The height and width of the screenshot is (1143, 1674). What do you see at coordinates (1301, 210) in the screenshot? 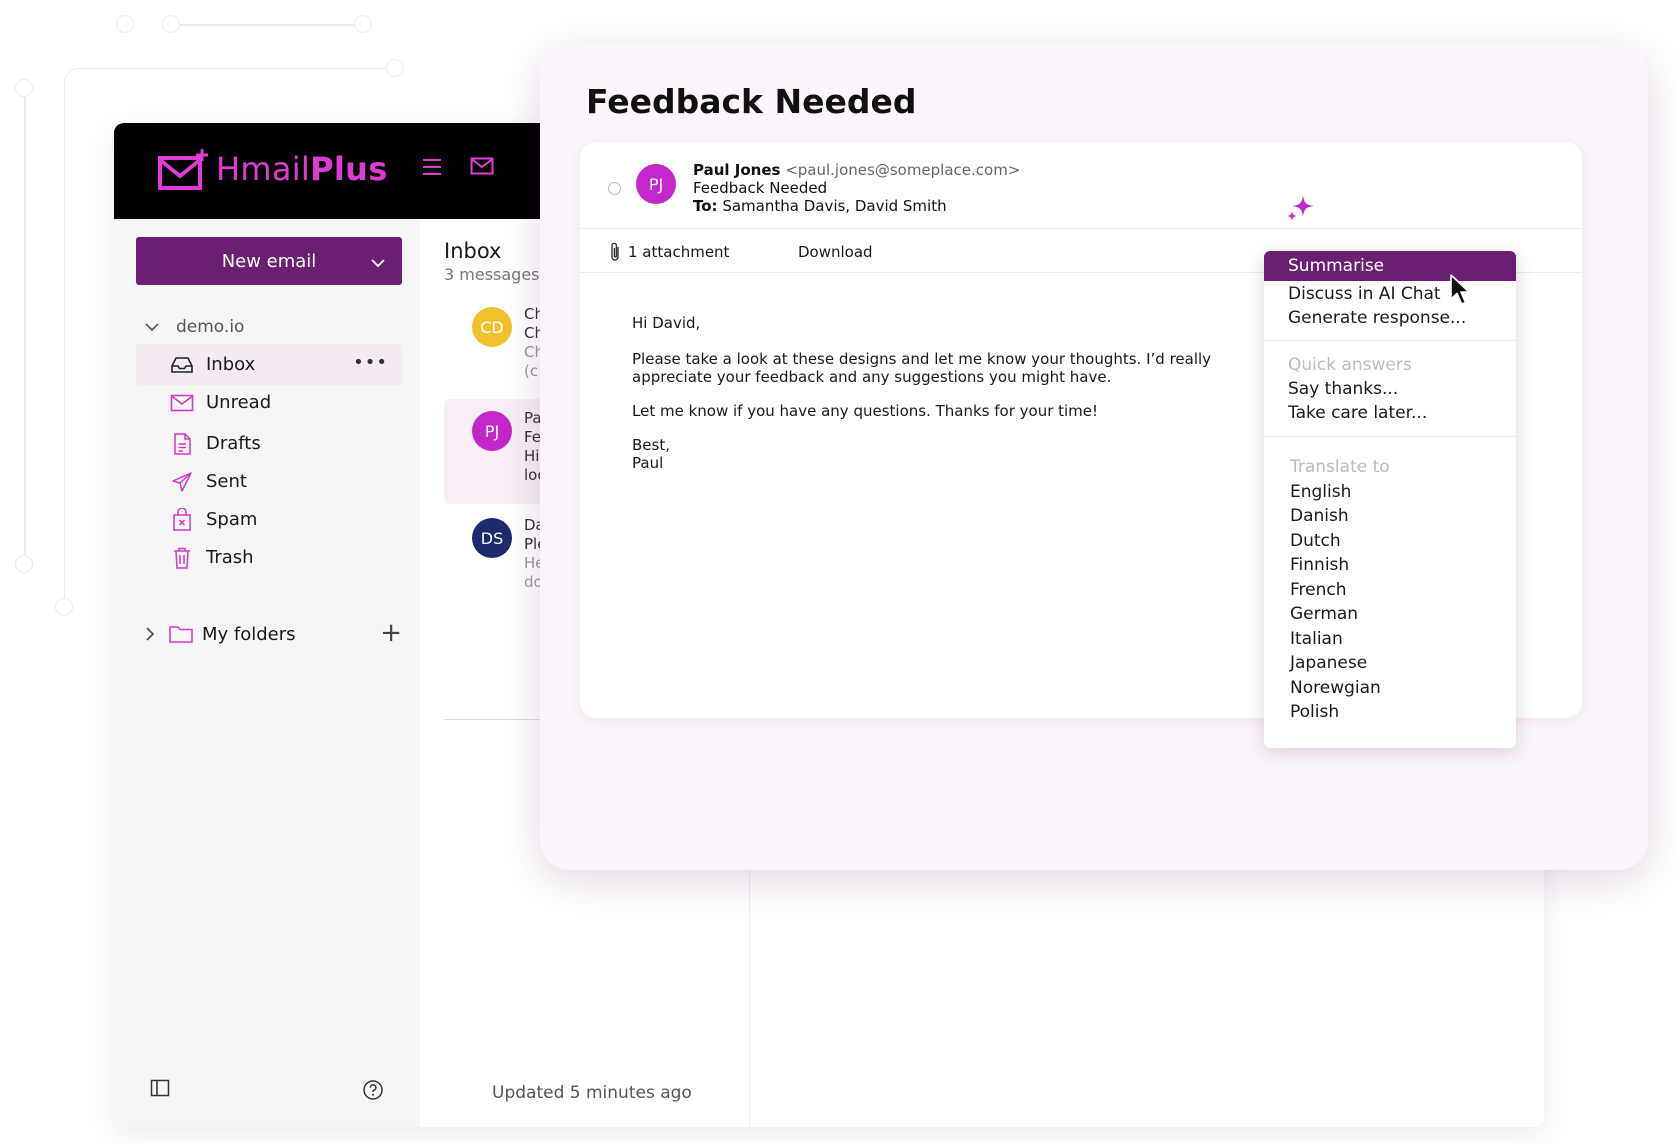
I see `ai-sparkle-icon` at bounding box center [1301, 210].